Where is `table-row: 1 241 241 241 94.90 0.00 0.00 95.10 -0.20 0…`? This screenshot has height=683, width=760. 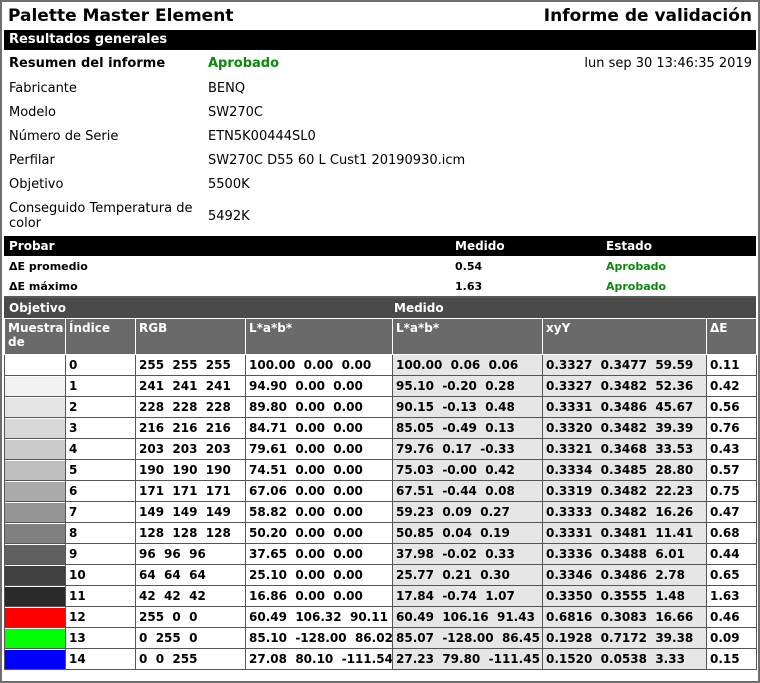
table-row: 1 241 241 241 94.90 0.00 0.00 95.10 -0.20 0… is located at coordinates (380, 386).